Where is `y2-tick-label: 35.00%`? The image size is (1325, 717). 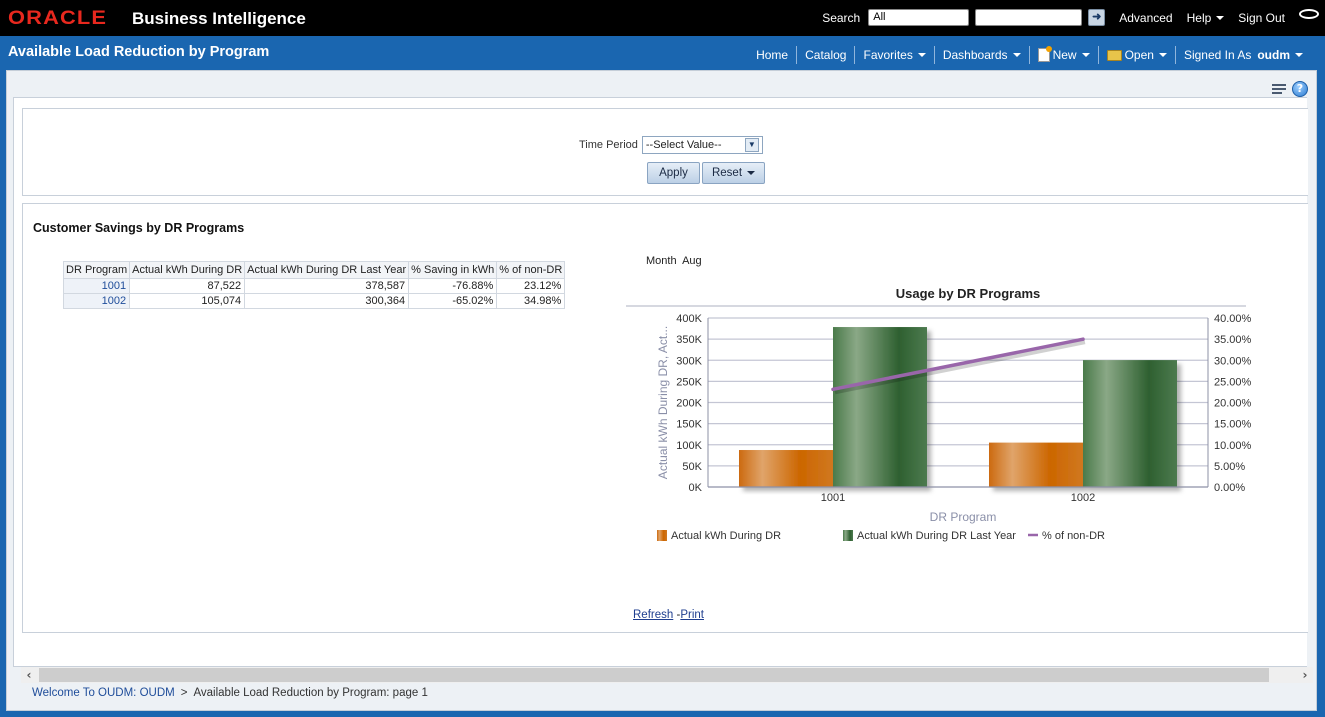
y2-tick-label: 35.00% is located at coordinates (1233, 340).